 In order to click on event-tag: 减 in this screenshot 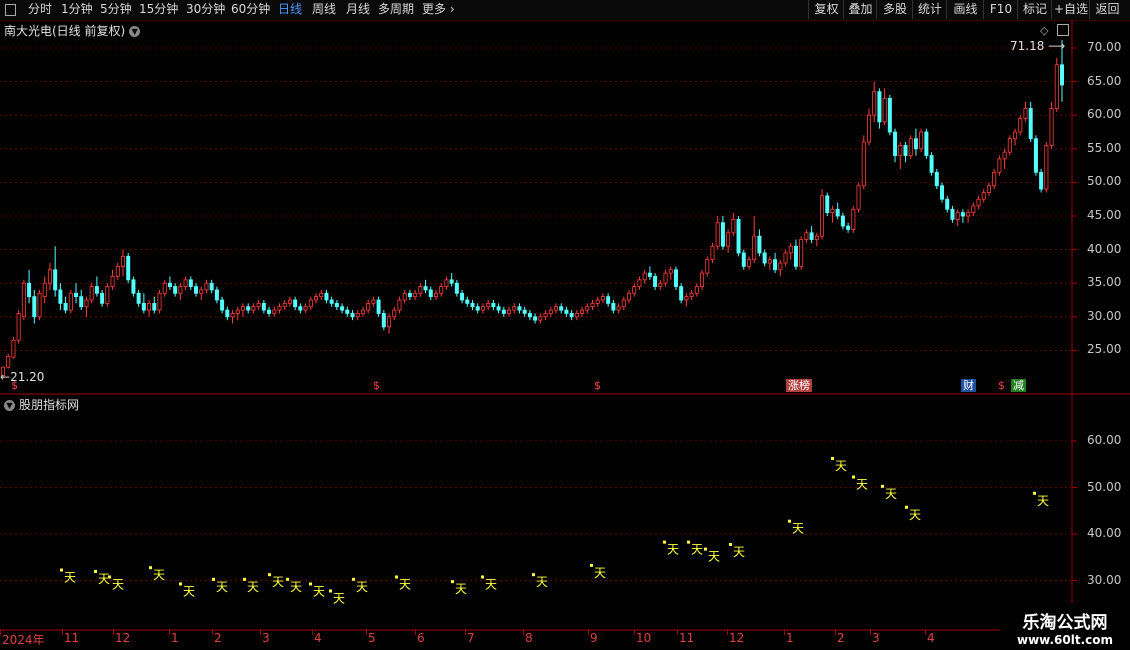, I will do `click(1018, 385)`.